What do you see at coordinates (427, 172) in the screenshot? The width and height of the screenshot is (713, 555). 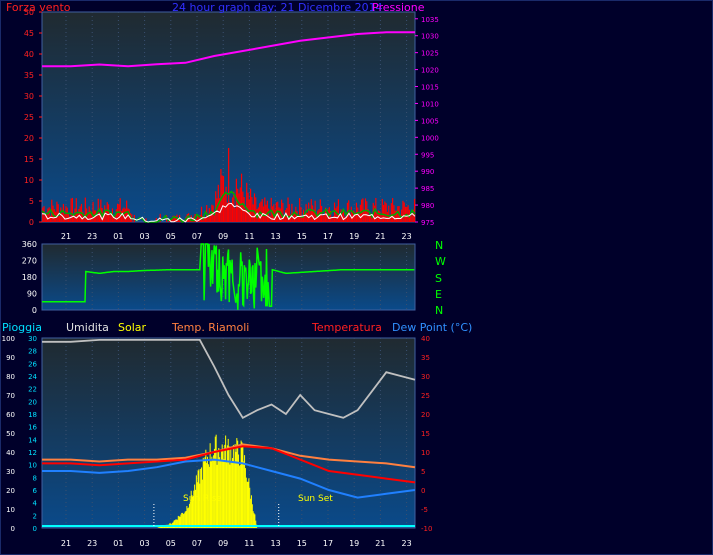 I see `pressure-y-tick-label: 990` at bounding box center [427, 172].